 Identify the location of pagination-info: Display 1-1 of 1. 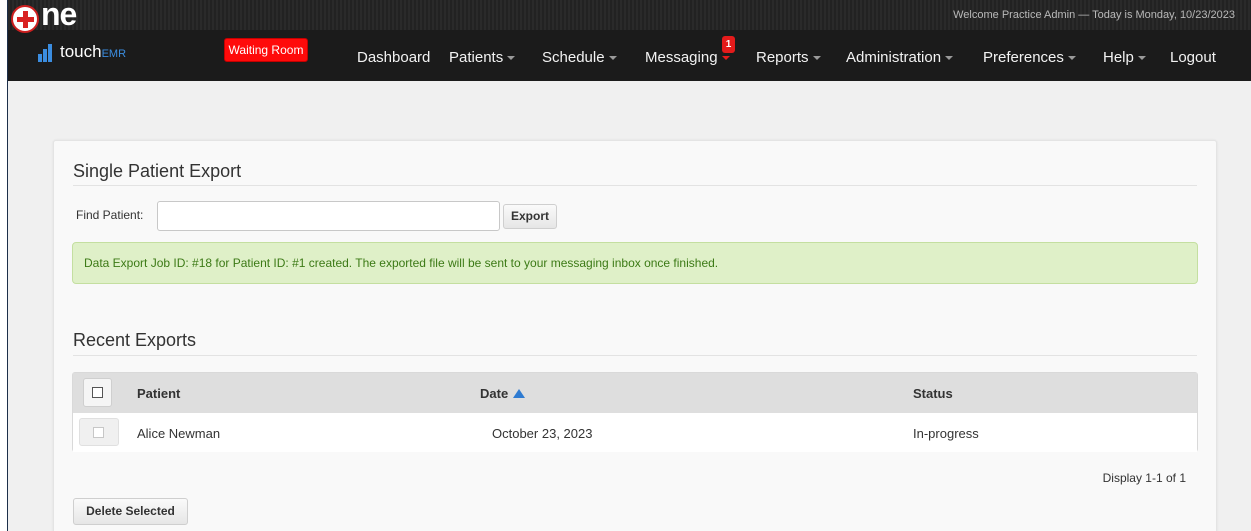
(1144, 478).